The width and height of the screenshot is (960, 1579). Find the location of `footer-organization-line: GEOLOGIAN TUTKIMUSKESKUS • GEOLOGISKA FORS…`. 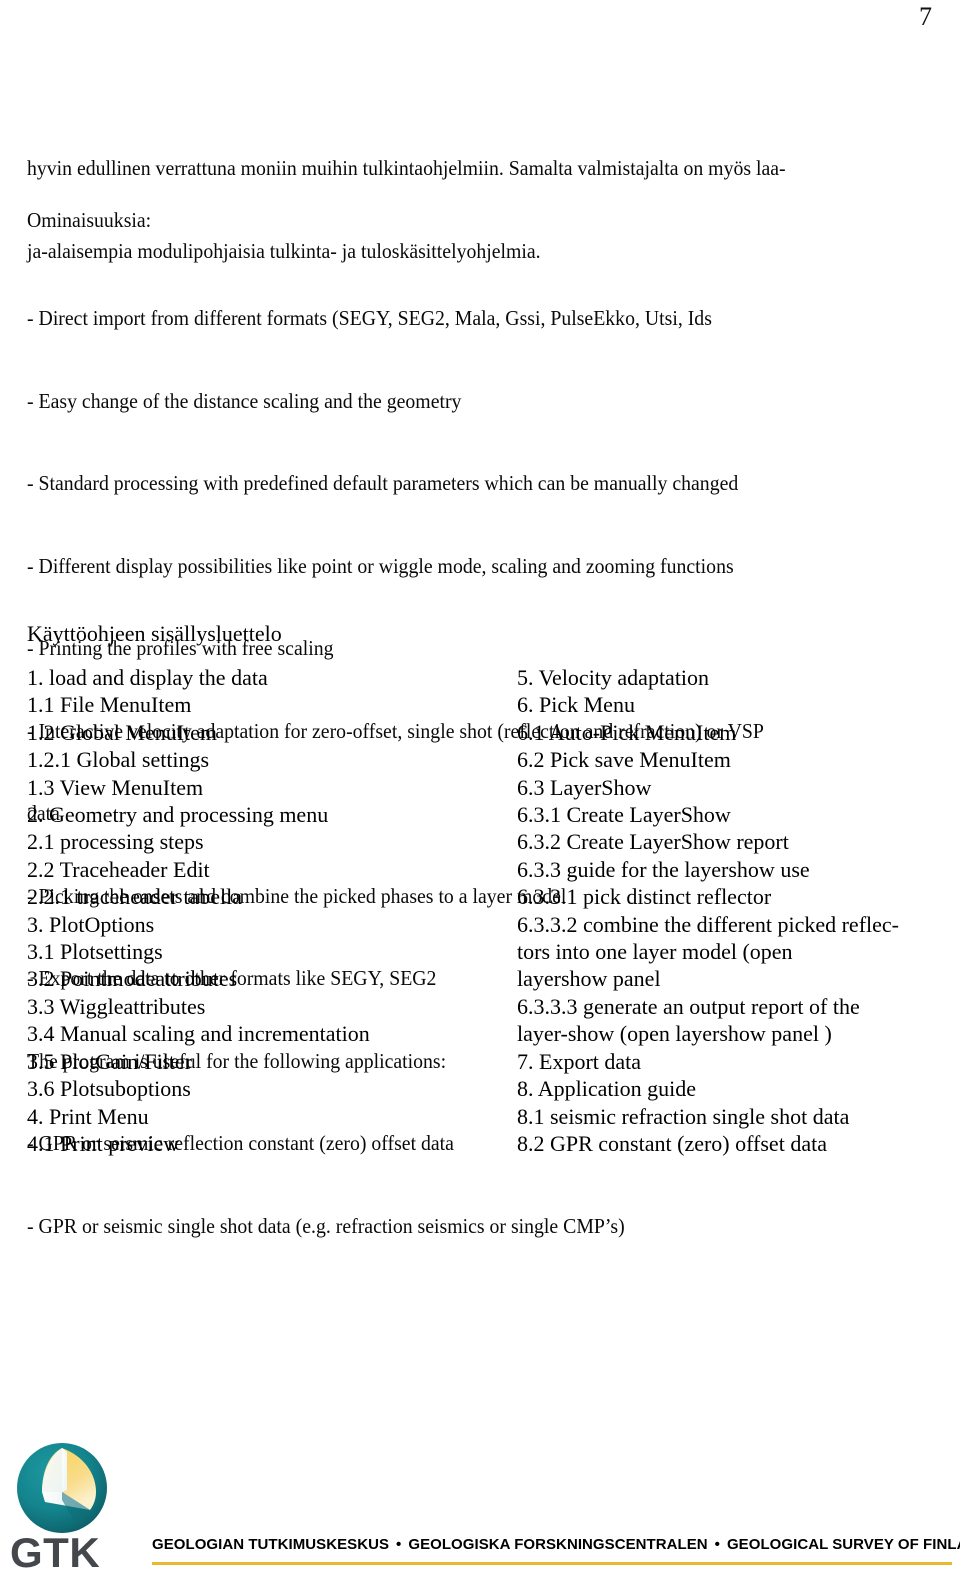

footer-organization-line: GEOLOGIAN TUTKIMUSKESKUS • GEOLOGISKA FORS… is located at coordinates (556, 1544).